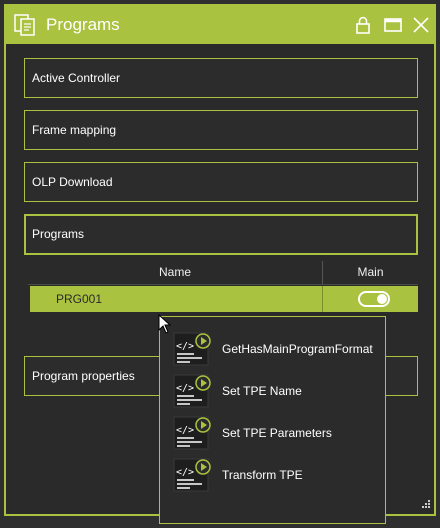 Image resolution: width=440 pixels, height=528 pixels. What do you see at coordinates (382, 299) in the screenshot?
I see `toggle-knob` at bounding box center [382, 299].